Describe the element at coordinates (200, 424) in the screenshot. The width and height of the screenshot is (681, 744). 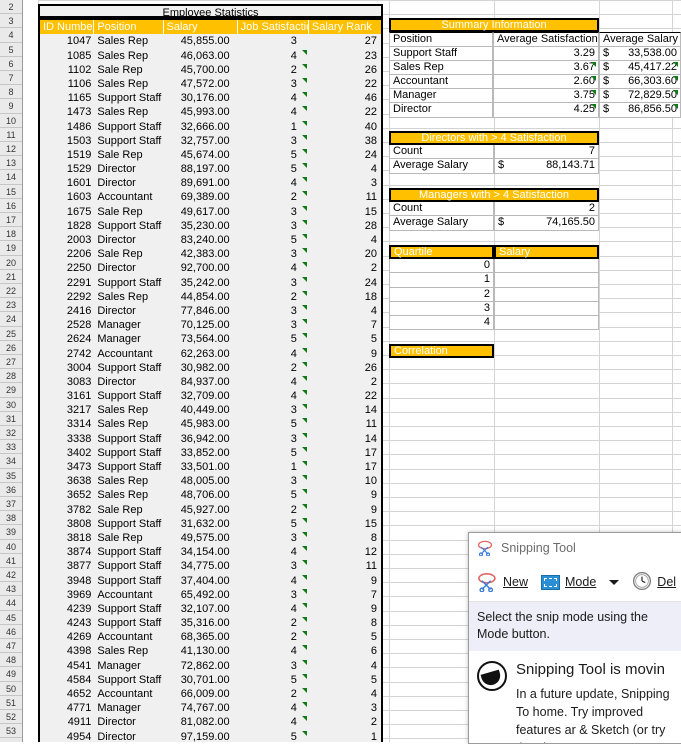
I see `cell-salary: 45,983.00` at that location.